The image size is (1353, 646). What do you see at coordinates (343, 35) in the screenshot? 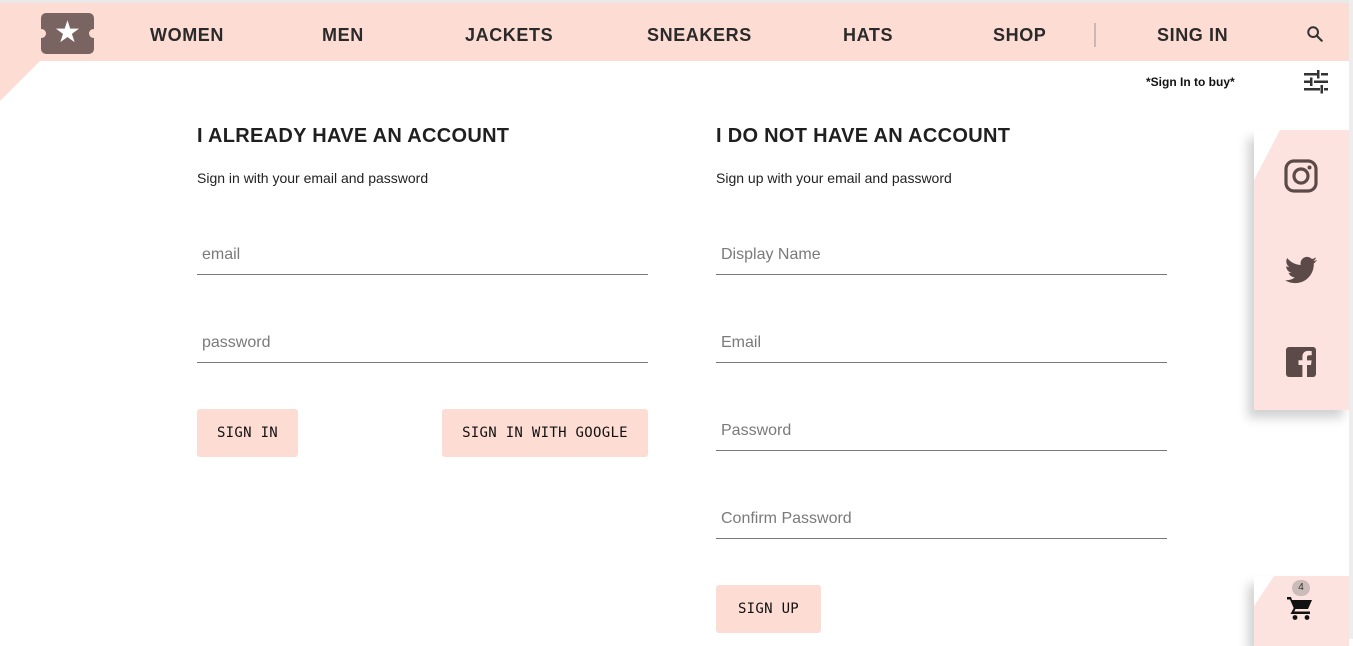
I see `nav-men: MEN` at bounding box center [343, 35].